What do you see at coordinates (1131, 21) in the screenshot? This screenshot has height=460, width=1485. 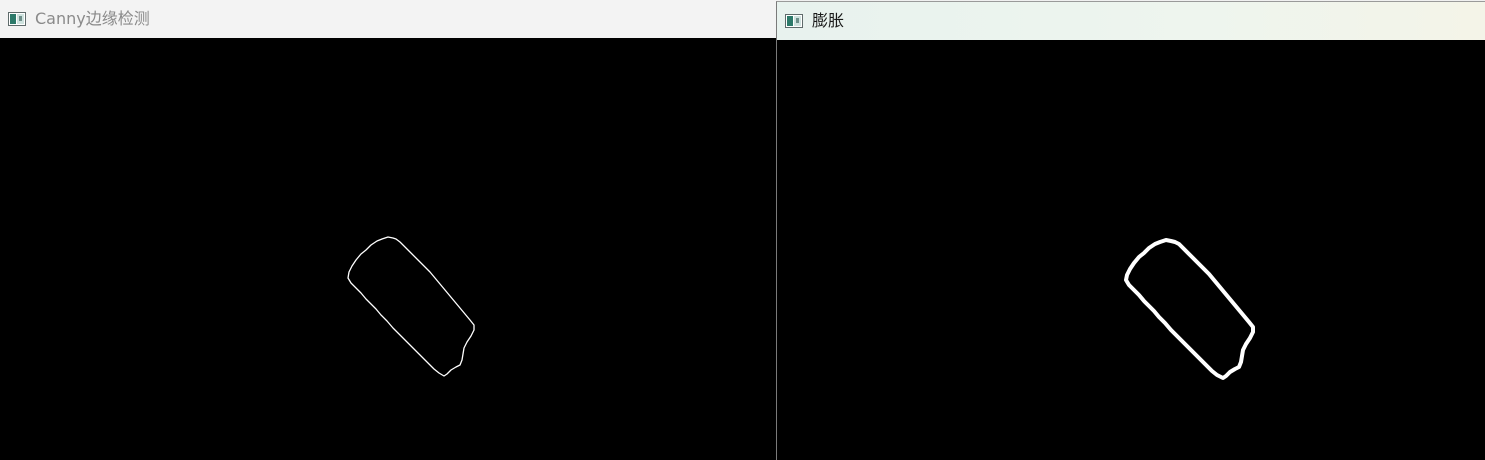 I see `dilate-window-titlebar: 膨胀` at bounding box center [1131, 21].